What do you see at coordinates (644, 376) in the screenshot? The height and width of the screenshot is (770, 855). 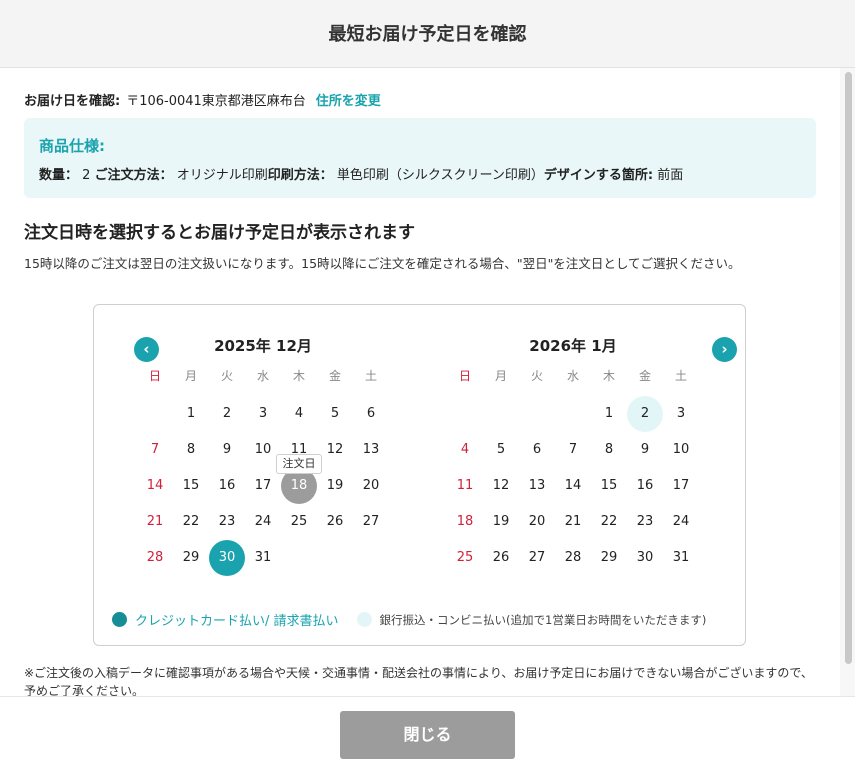 I see `weekday-label: 金` at bounding box center [644, 376].